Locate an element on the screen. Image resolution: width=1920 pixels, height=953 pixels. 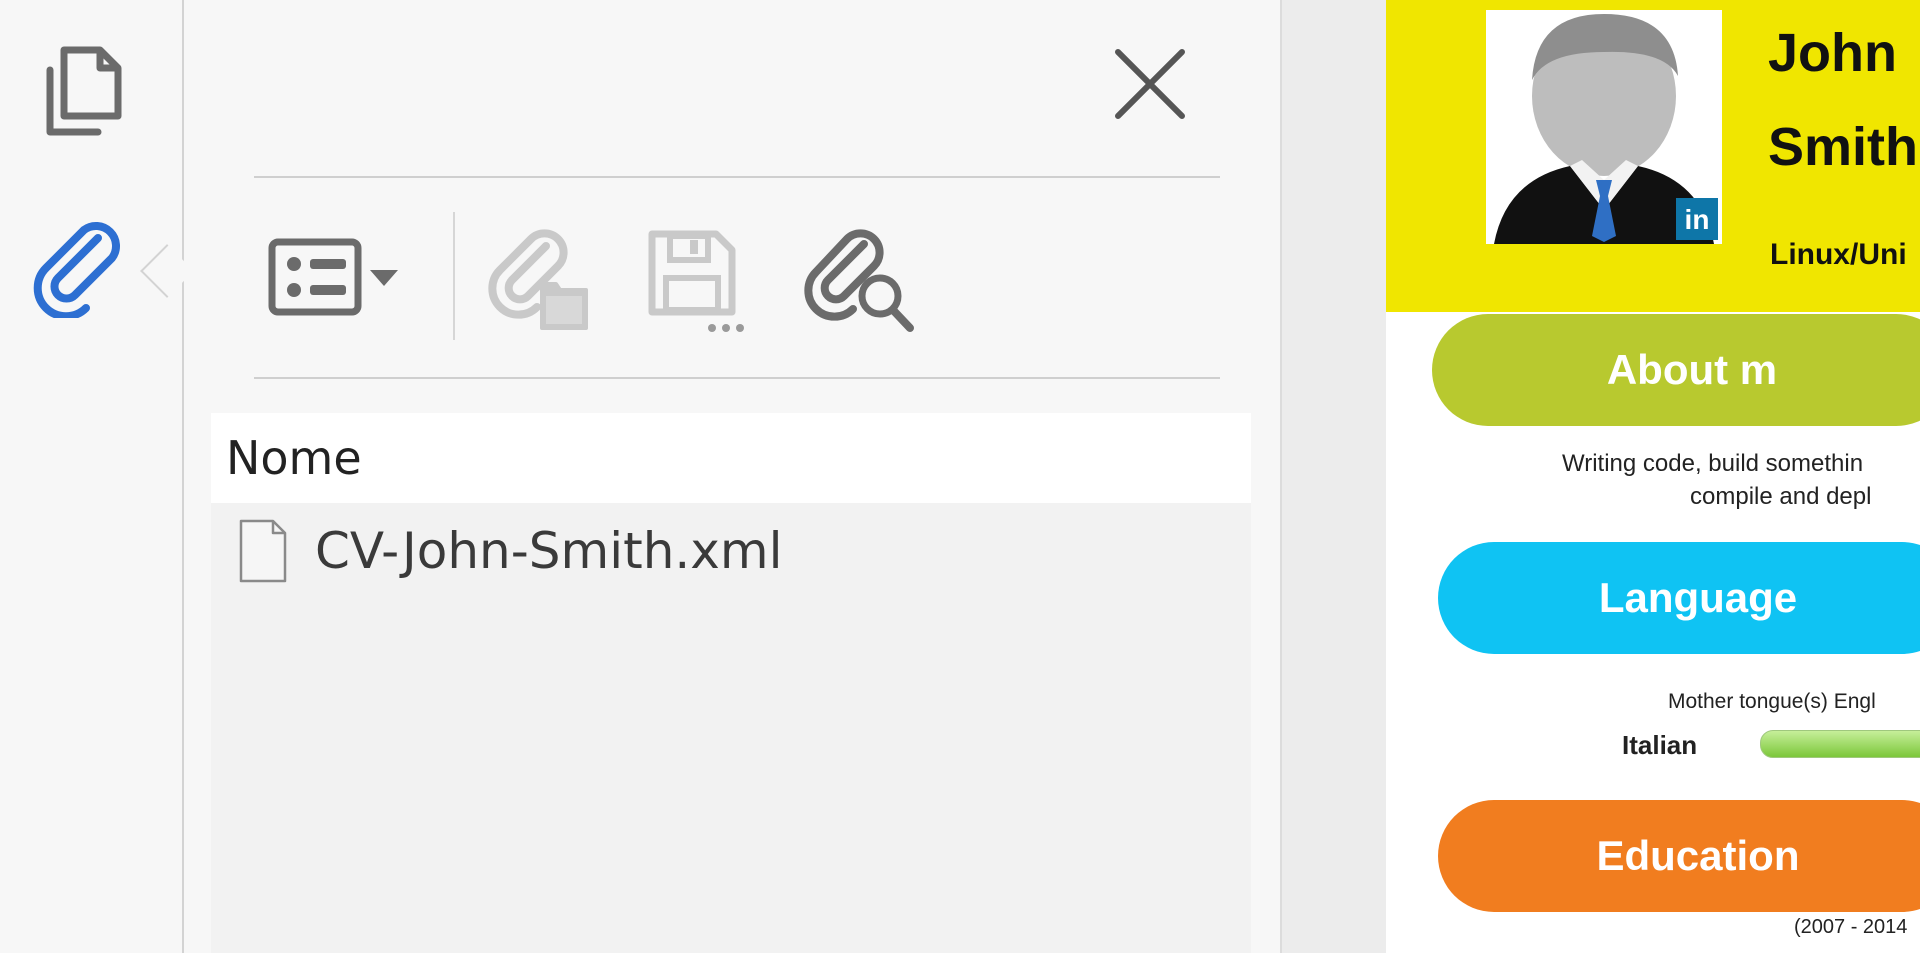
education-section-header: Education is located at coordinates (1679, 856).